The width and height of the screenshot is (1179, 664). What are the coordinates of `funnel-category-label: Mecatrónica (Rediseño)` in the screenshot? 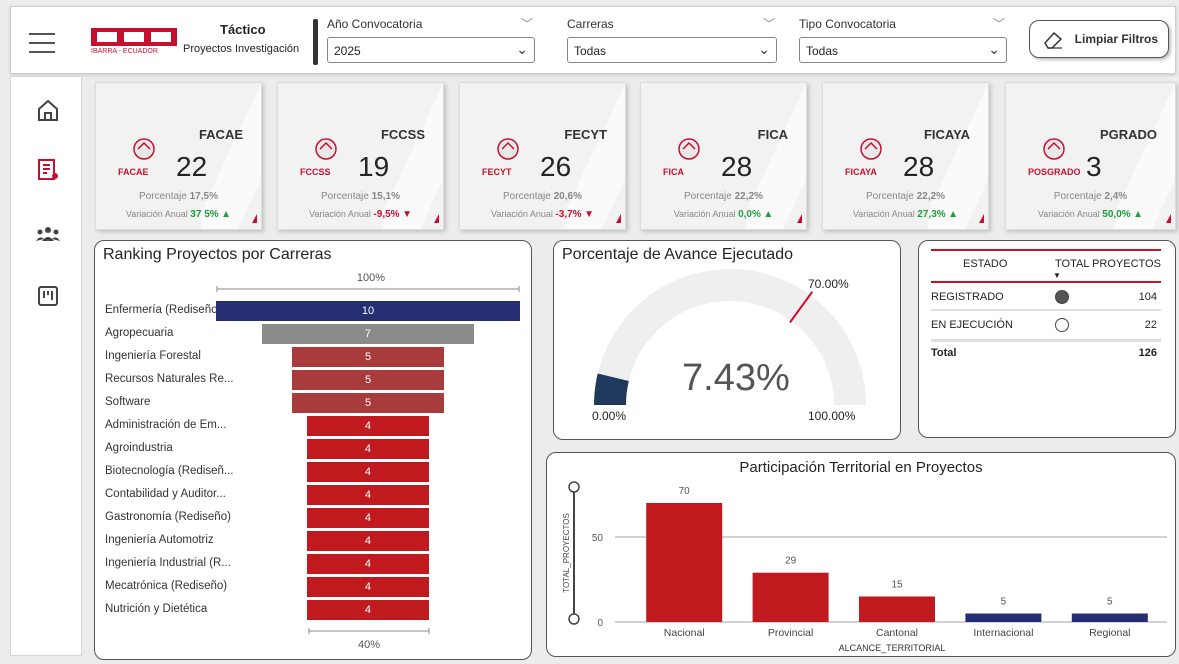 It's located at (166, 586).